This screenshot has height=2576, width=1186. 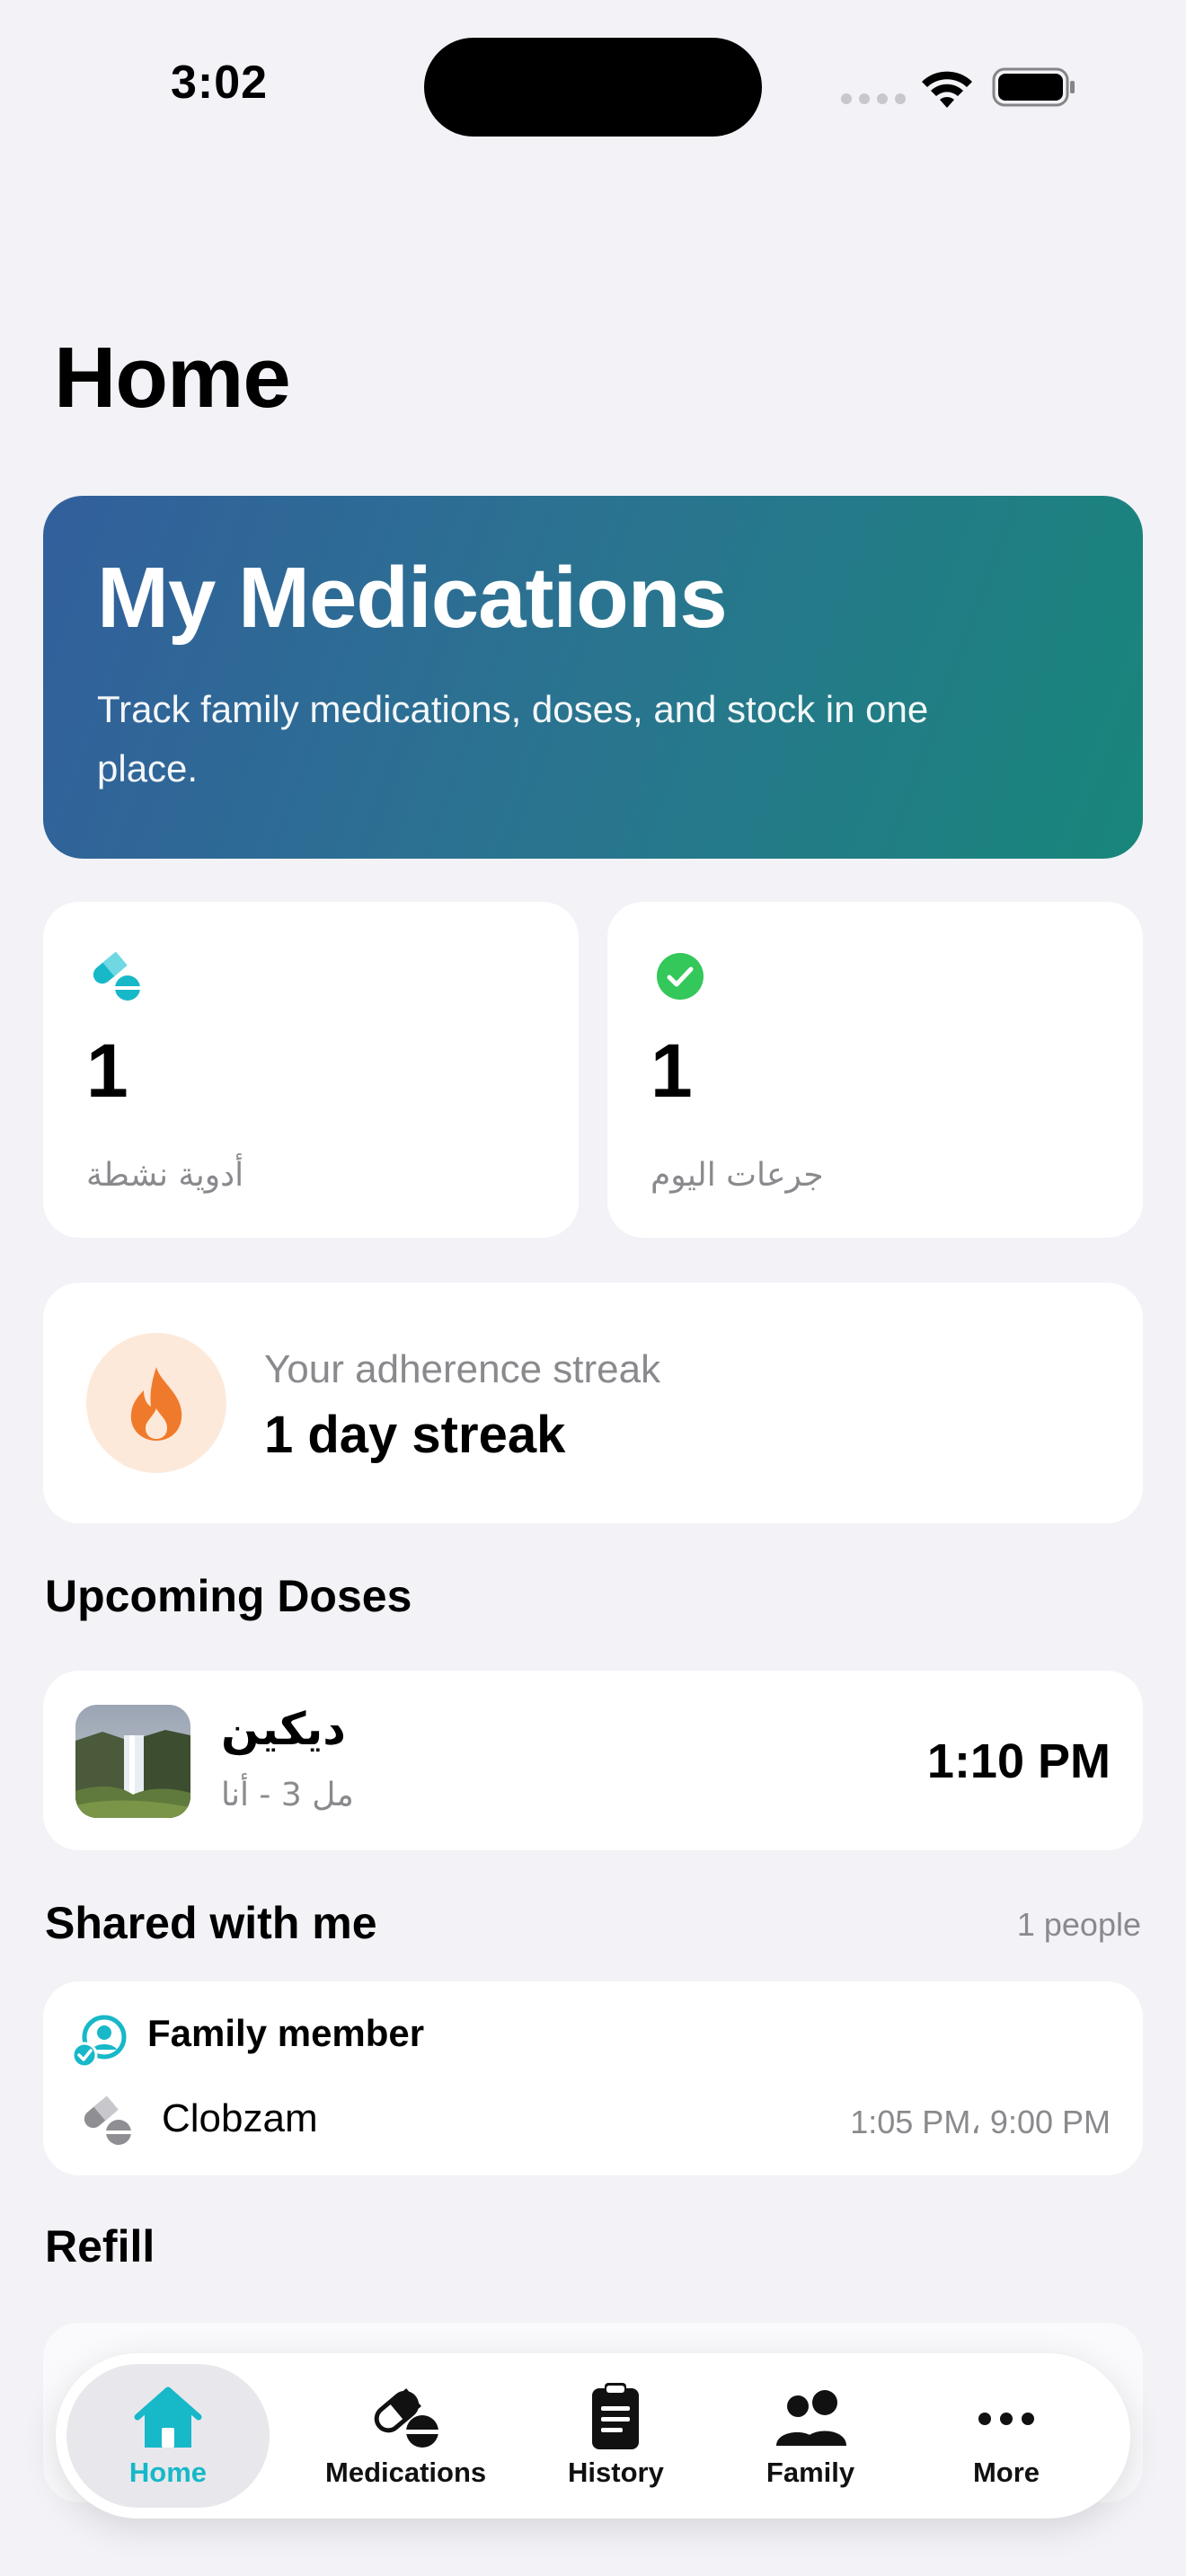 What do you see at coordinates (462, 1369) in the screenshot?
I see `streak-label: Your adherence streak` at bounding box center [462, 1369].